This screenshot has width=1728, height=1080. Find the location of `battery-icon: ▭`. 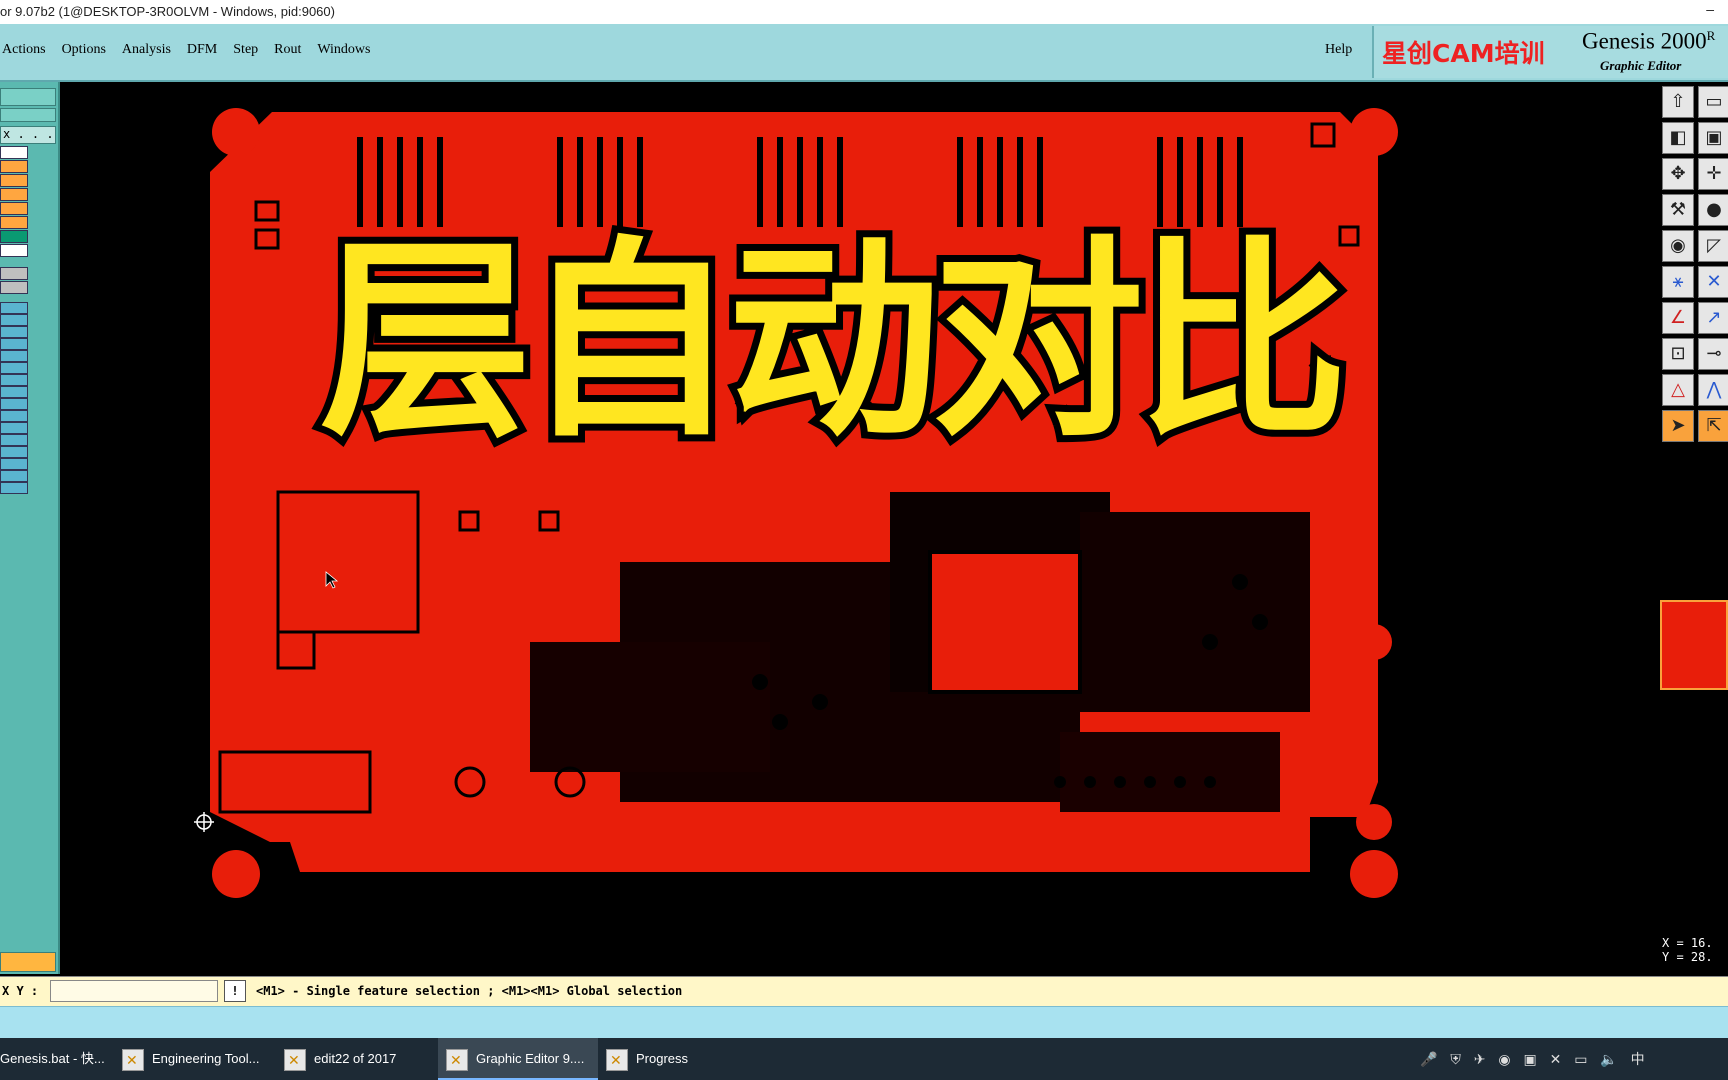

battery-icon: ▭ is located at coordinates (1580, 1059).